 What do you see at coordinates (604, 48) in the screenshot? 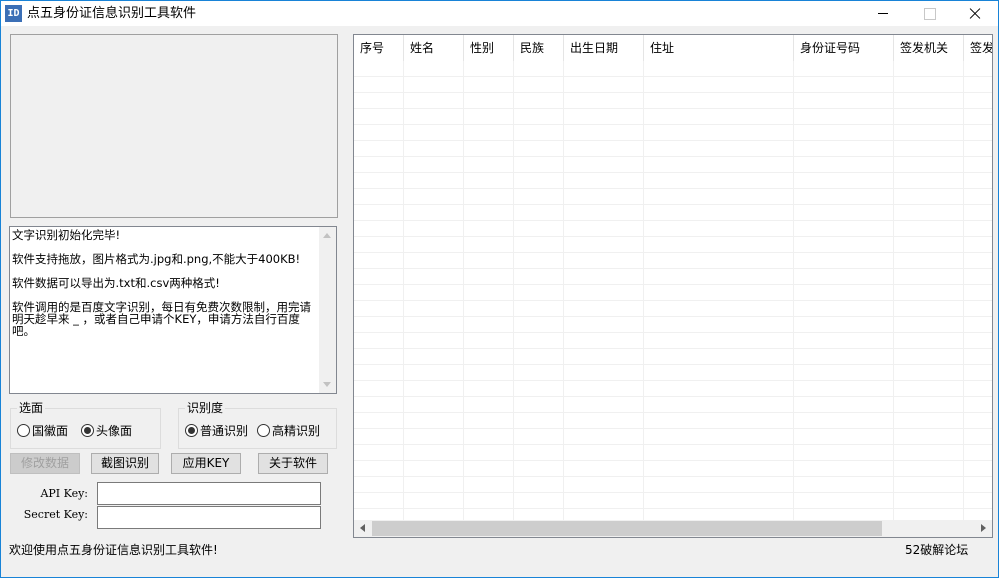
I see `column-header: 出生日期` at bounding box center [604, 48].